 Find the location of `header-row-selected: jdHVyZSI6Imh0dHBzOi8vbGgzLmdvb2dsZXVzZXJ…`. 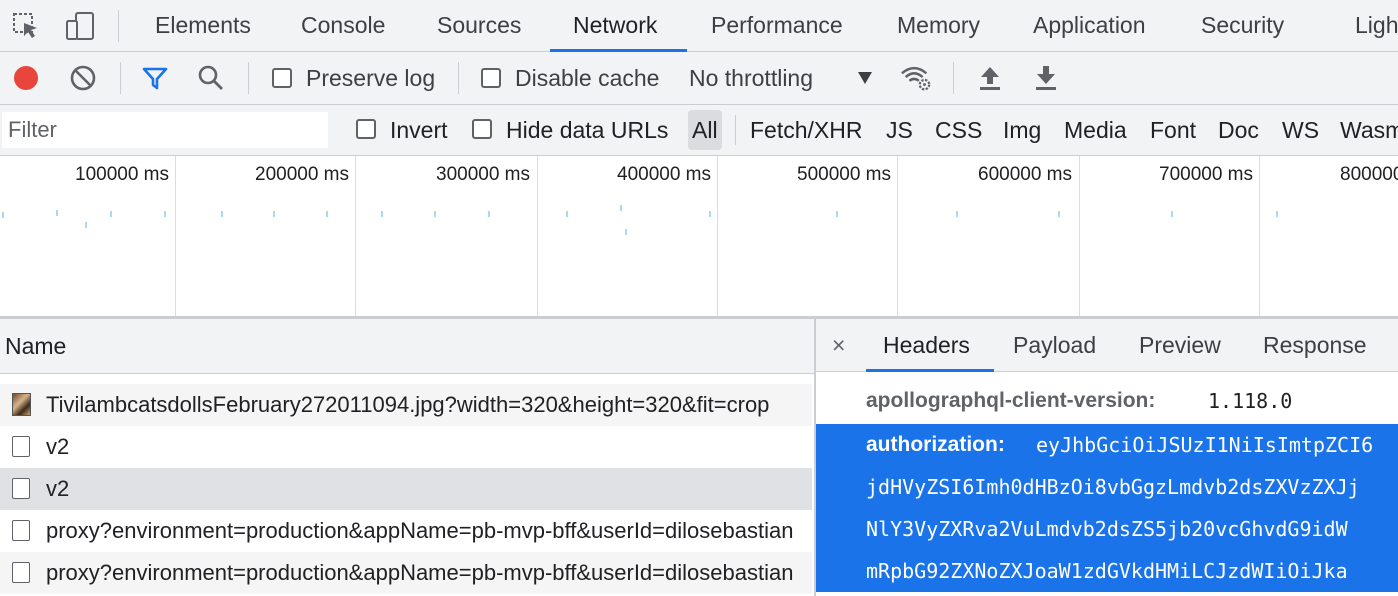

header-row-selected: jdHVyZSI6Imh0dHBzOi8vbGgzLmdvb2dsZXVzZXJ… is located at coordinates (1107, 487).